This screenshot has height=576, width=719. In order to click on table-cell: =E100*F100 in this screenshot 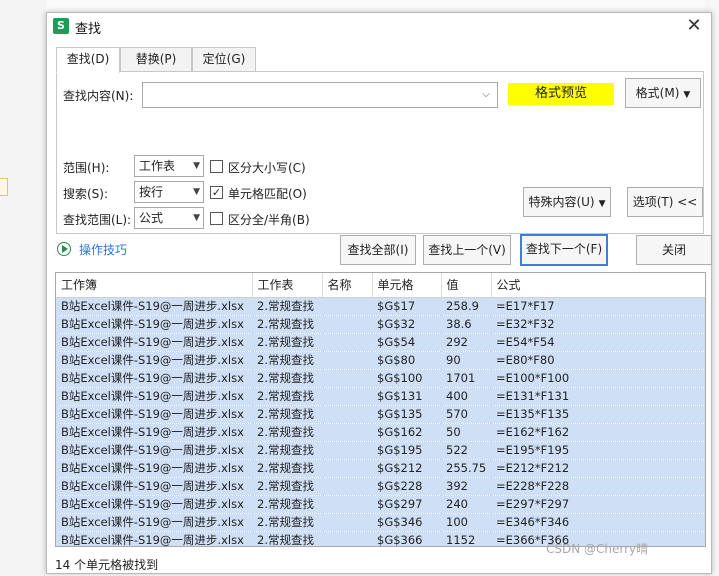, I will do `click(598, 378)`.